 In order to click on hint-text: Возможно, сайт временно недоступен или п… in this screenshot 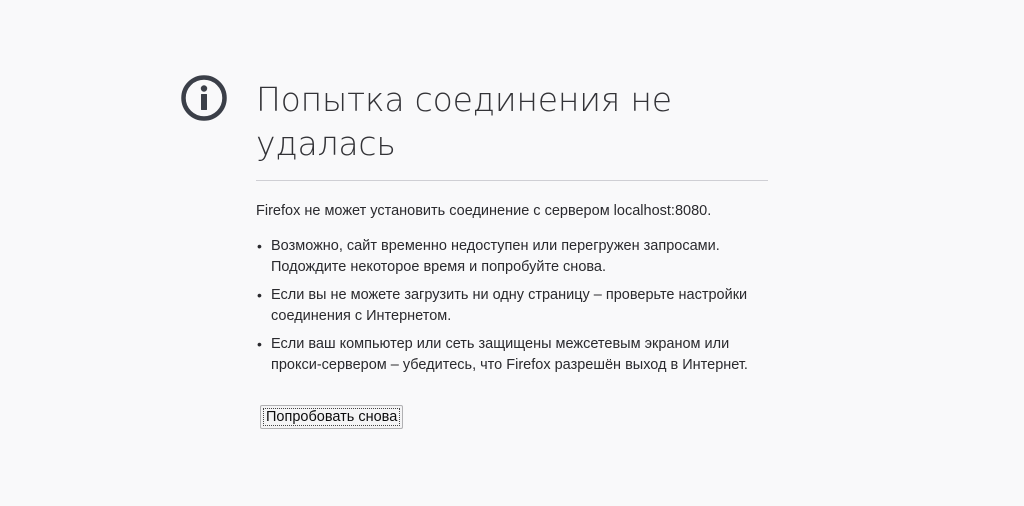, I will do `click(495, 256)`.